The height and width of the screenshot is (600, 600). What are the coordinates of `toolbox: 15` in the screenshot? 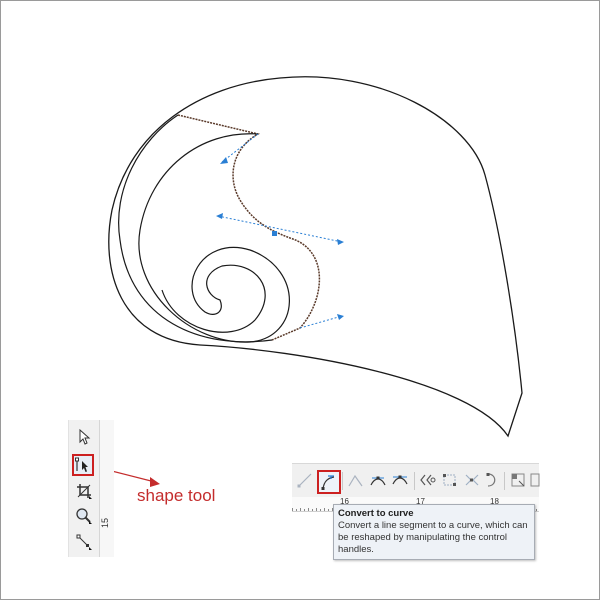 It's located at (91, 488).